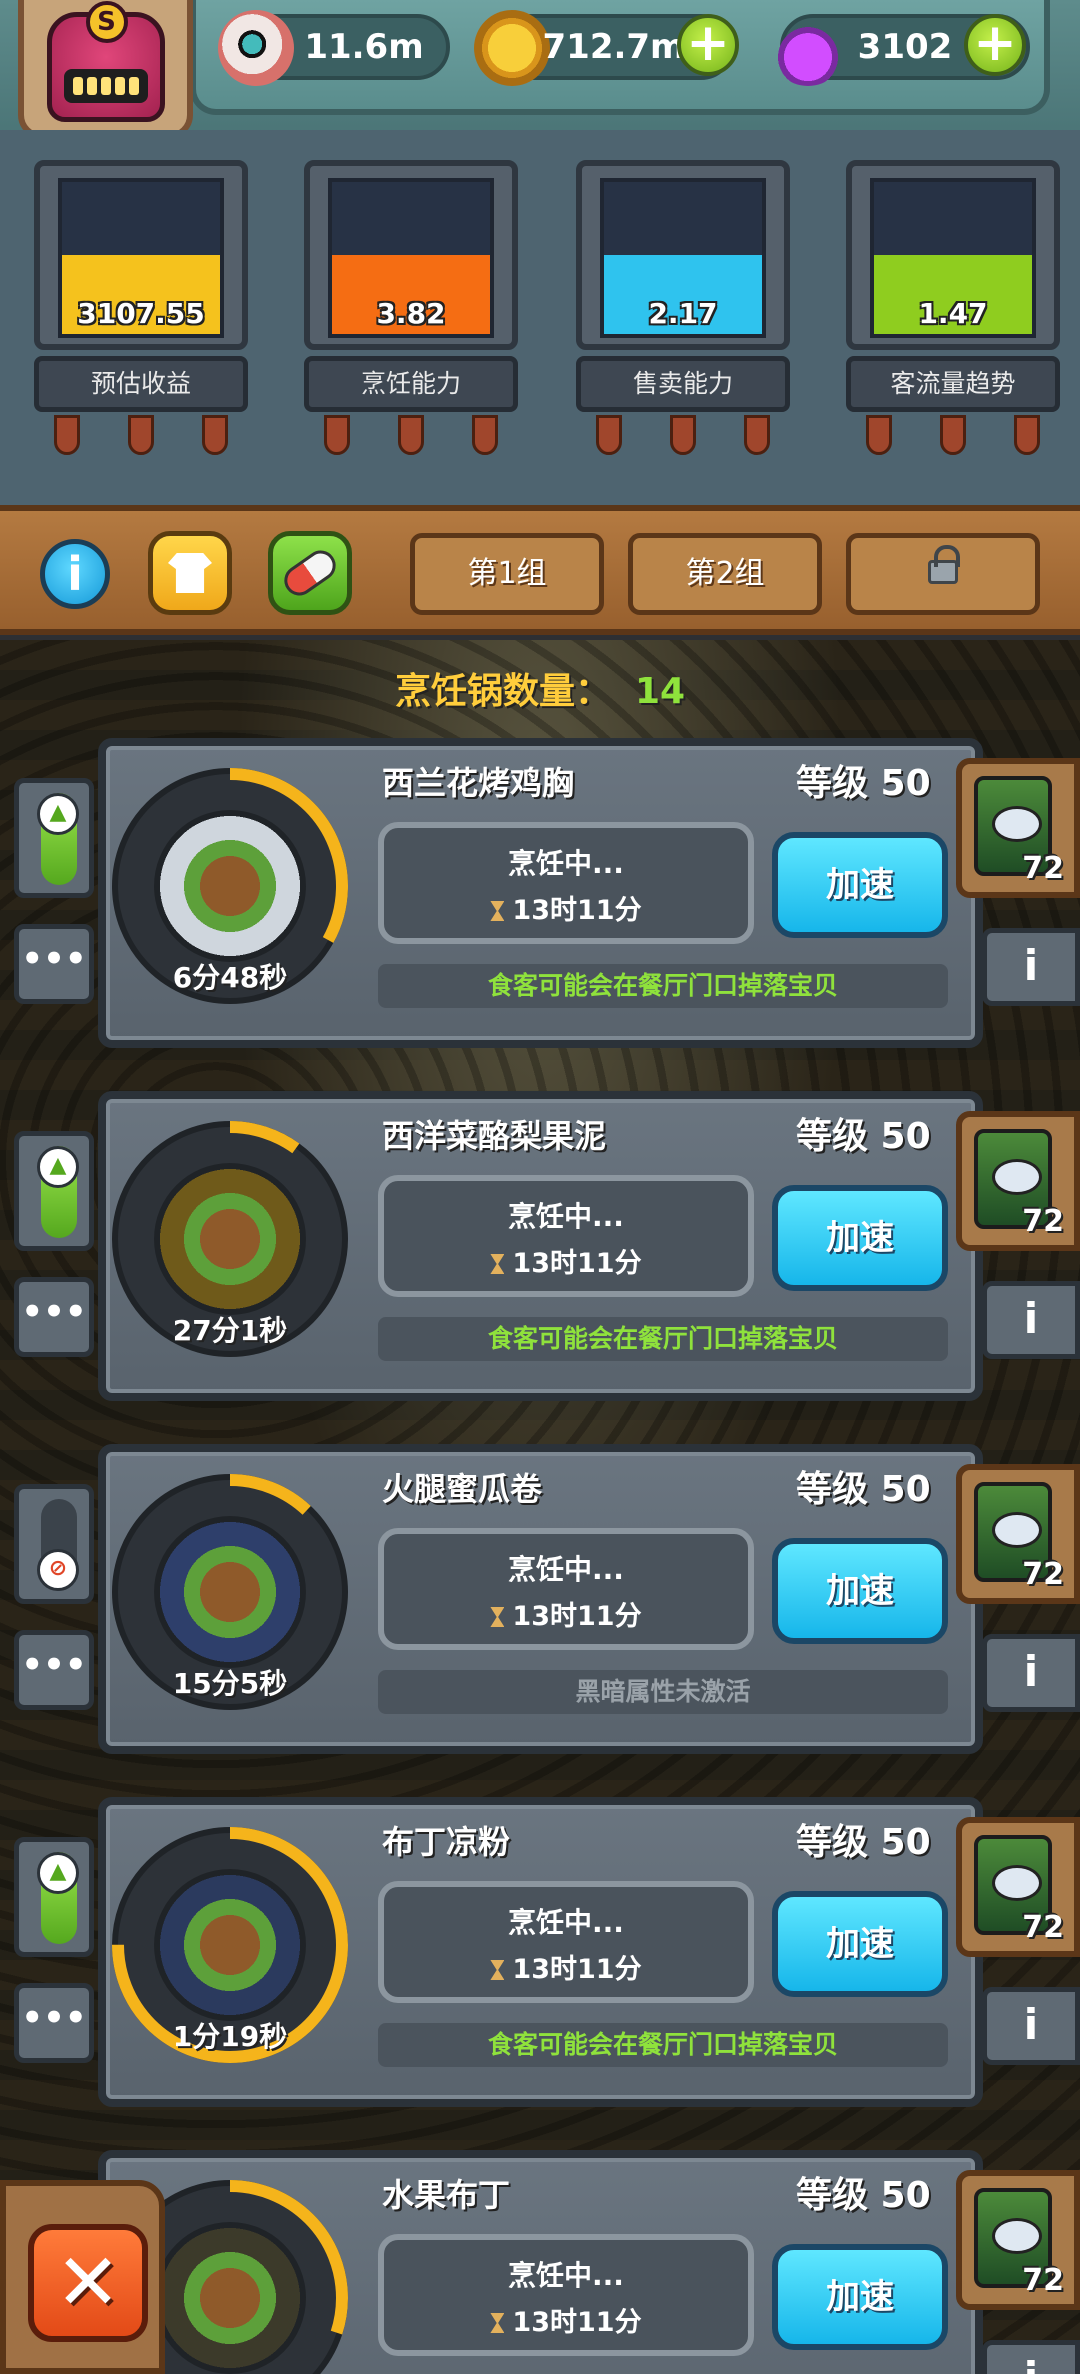 This screenshot has height=2374, width=1080. Describe the element at coordinates (502, 691) in the screenshot. I see `pot-count-label: 烹饪锅数量：` at that location.